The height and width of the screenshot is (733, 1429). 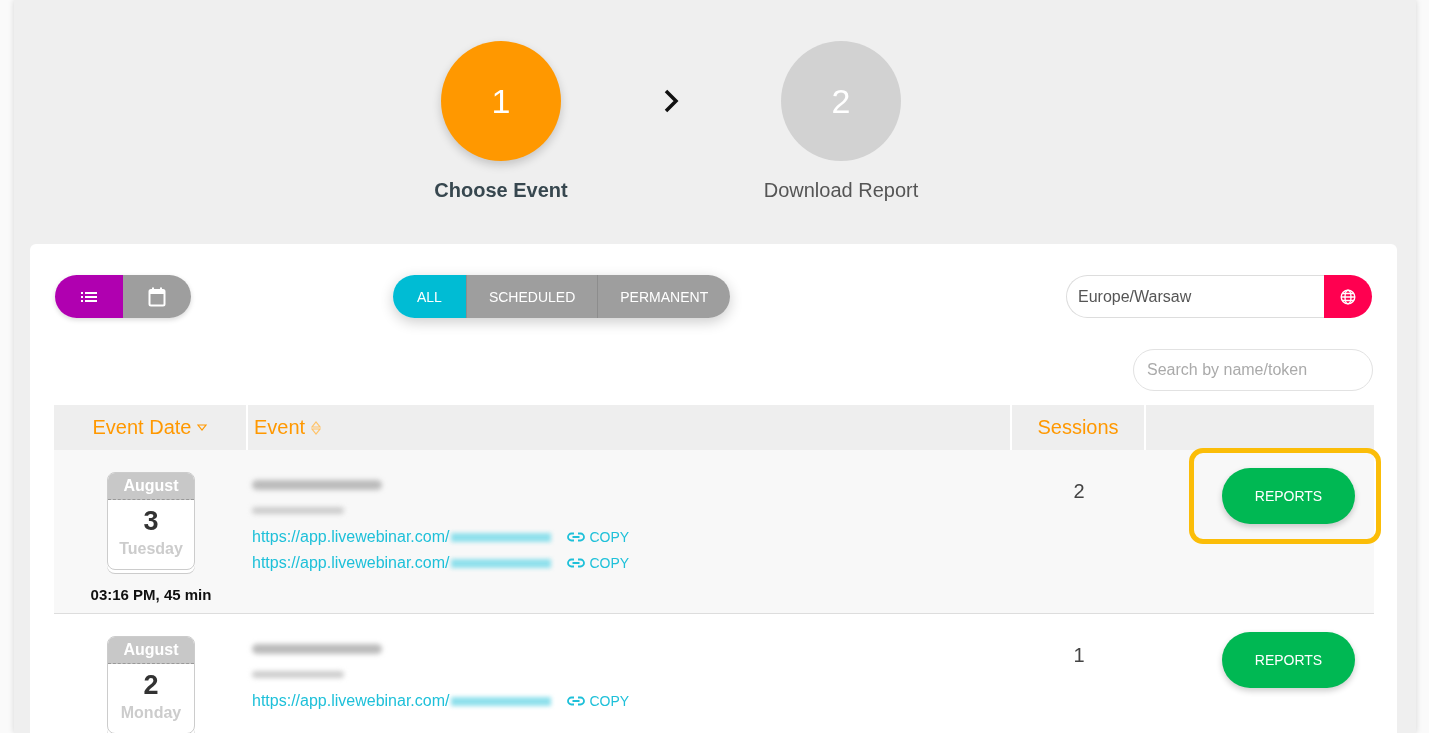 I want to click on list-view-button, so click(x=89, y=296).